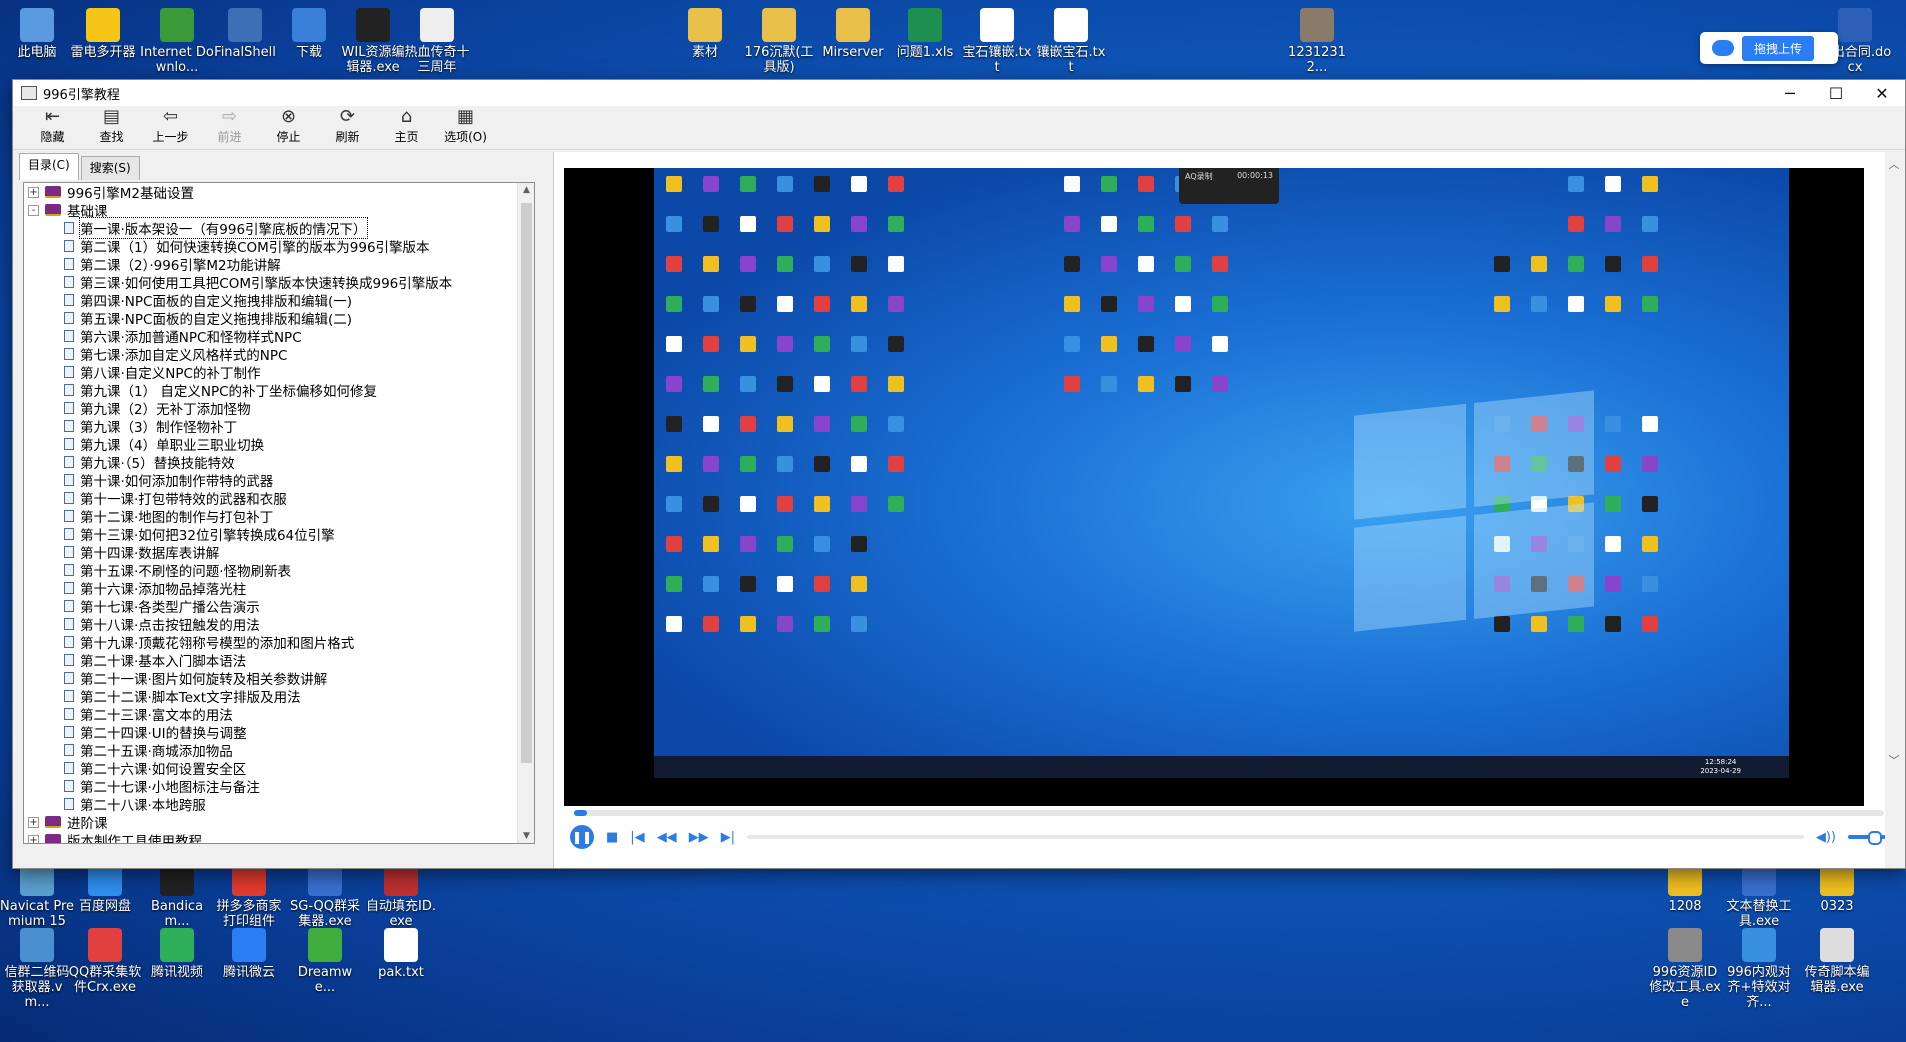 Image resolution: width=1906 pixels, height=1042 pixels. Describe the element at coordinates (111, 127) in the screenshot. I see `toolbar-button-1: ▤ 查找` at that location.